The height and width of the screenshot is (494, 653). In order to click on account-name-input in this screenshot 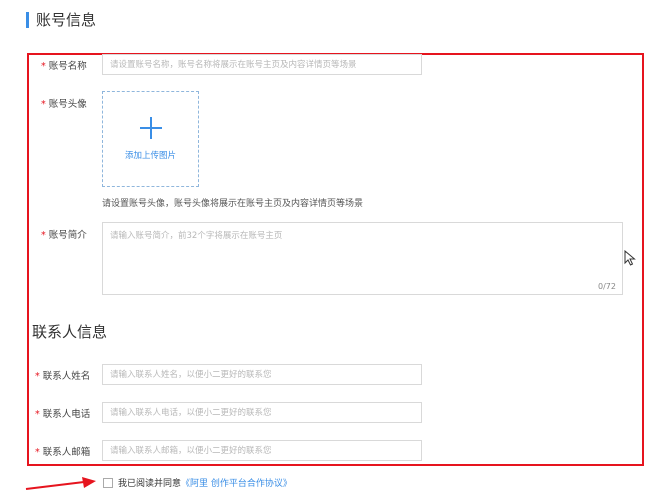, I will do `click(262, 64)`.